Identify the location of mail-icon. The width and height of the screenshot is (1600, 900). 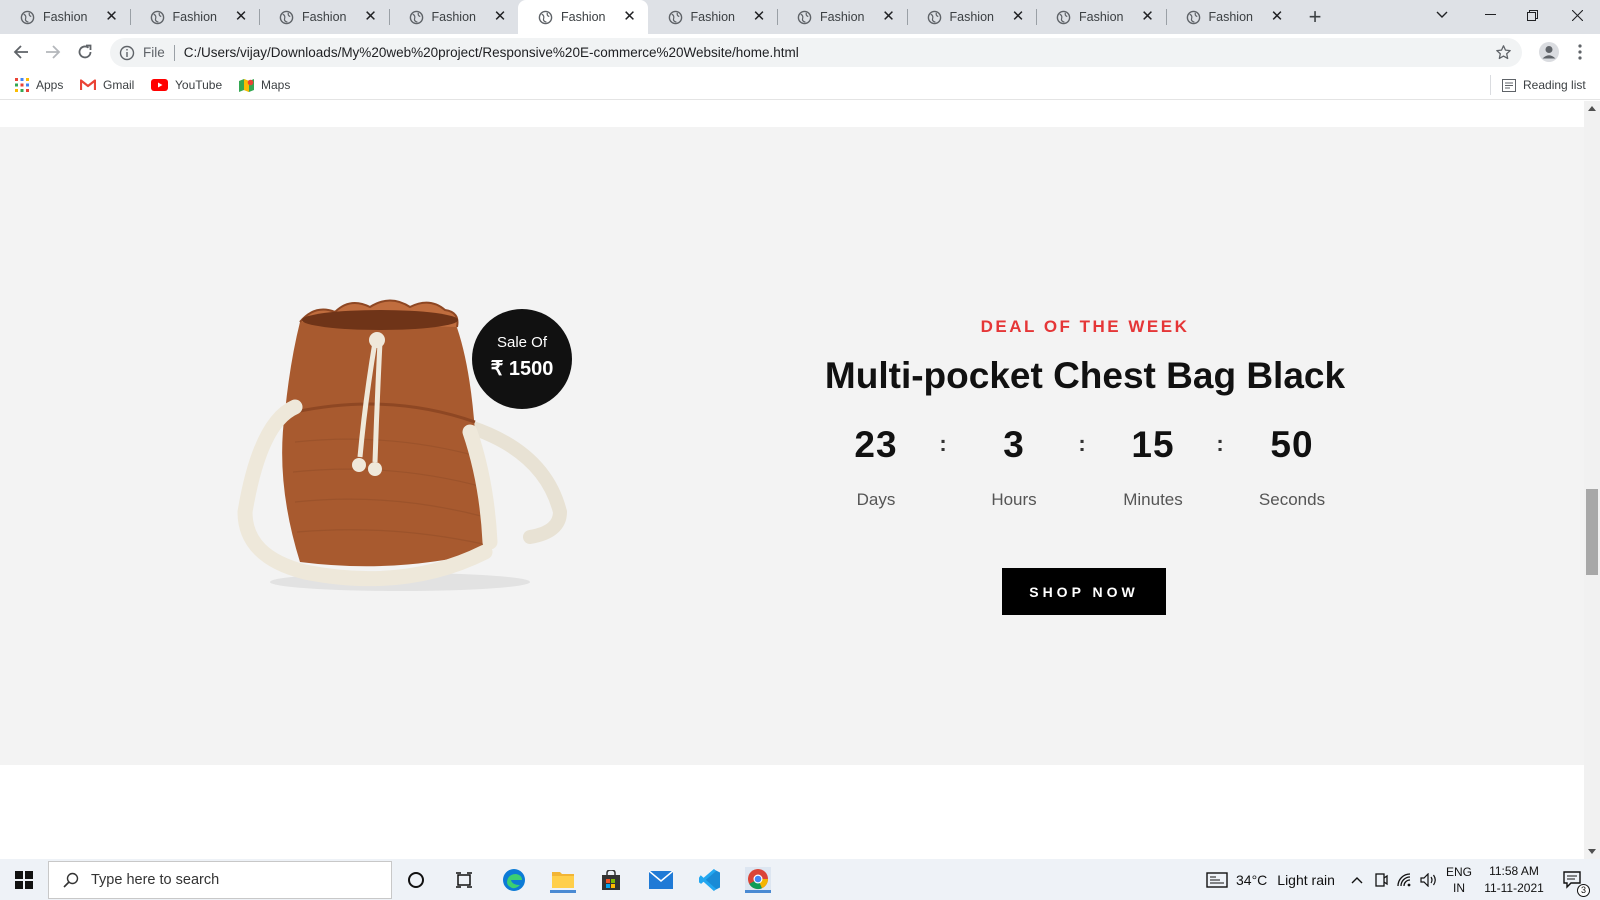
(661, 880).